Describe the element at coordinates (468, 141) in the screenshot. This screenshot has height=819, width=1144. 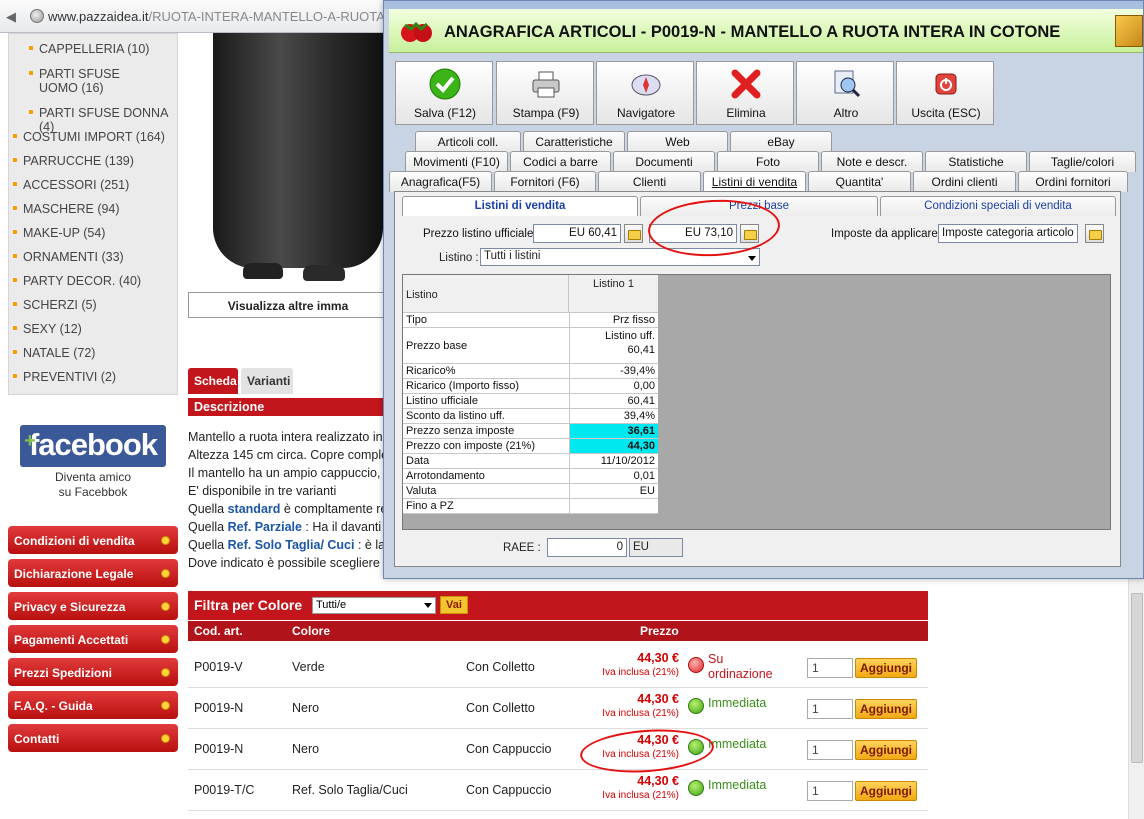
I see `app-tab: Articoli coll.` at that location.